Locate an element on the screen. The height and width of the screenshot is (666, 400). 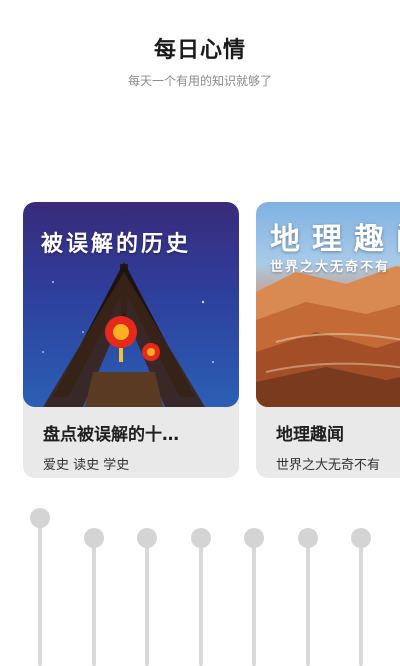
card-geography-trivia: 地理趣闻 世界之大无奇不有 地理趣闻 世界之大无奇不有 is located at coordinates (328, 340).